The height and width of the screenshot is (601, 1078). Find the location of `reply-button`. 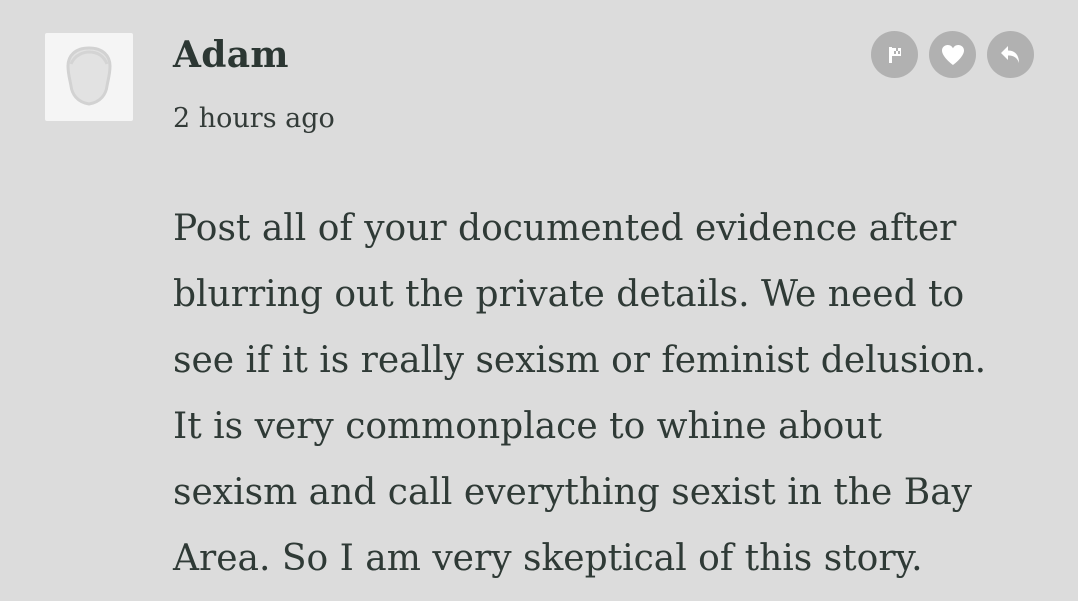

reply-button is located at coordinates (1010, 54).